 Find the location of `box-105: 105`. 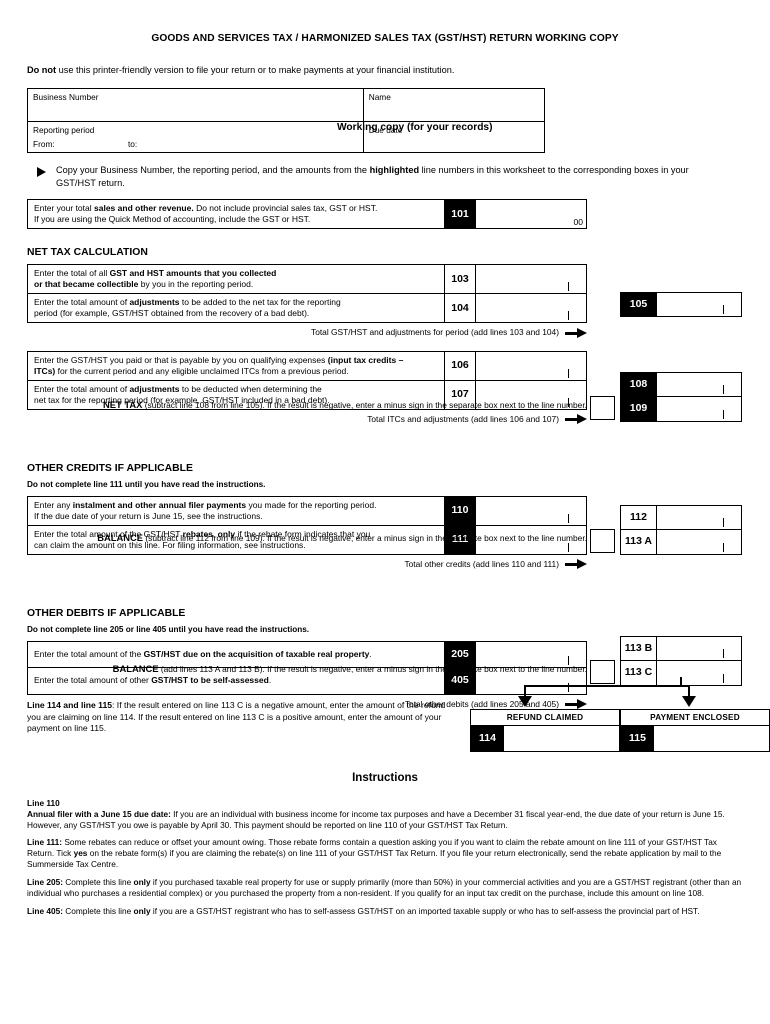

box-105: 105 is located at coordinates (681, 304).